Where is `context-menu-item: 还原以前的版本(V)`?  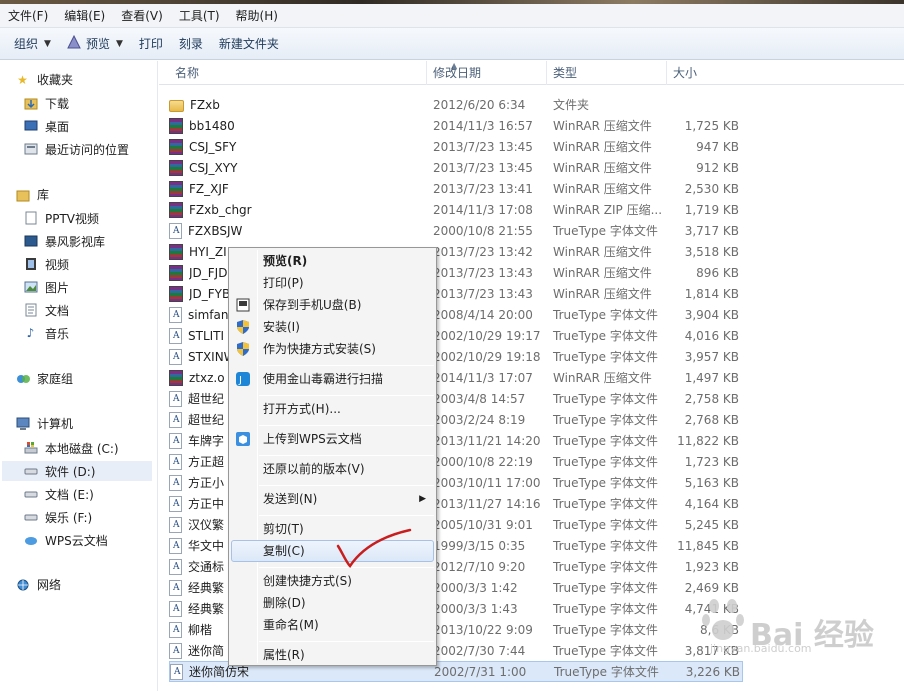
context-menu-item: 还原以前的版本(V) is located at coordinates (332, 469).